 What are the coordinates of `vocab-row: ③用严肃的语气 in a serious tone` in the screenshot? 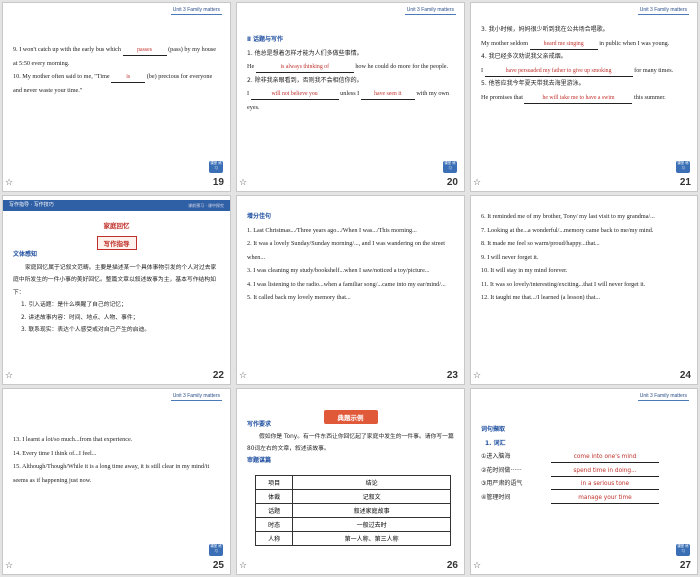 It's located at (584, 484).